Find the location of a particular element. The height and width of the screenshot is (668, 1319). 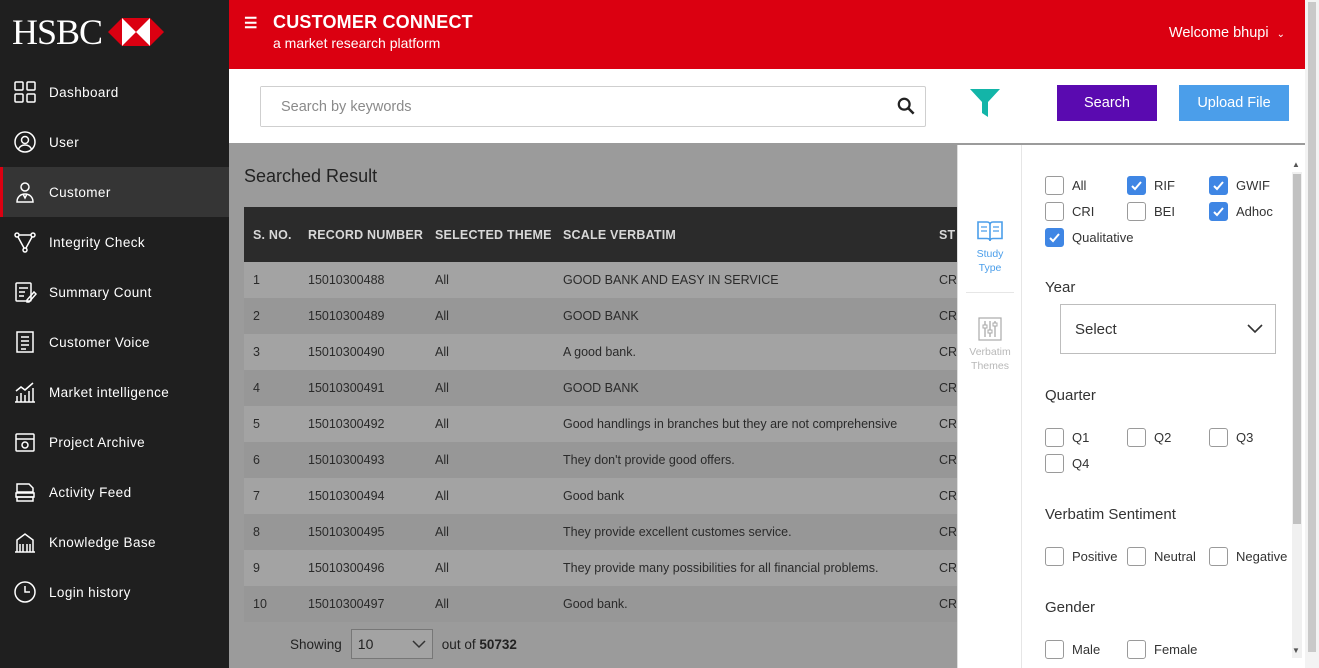

quarter-label: Quarter is located at coordinates (1070, 395).